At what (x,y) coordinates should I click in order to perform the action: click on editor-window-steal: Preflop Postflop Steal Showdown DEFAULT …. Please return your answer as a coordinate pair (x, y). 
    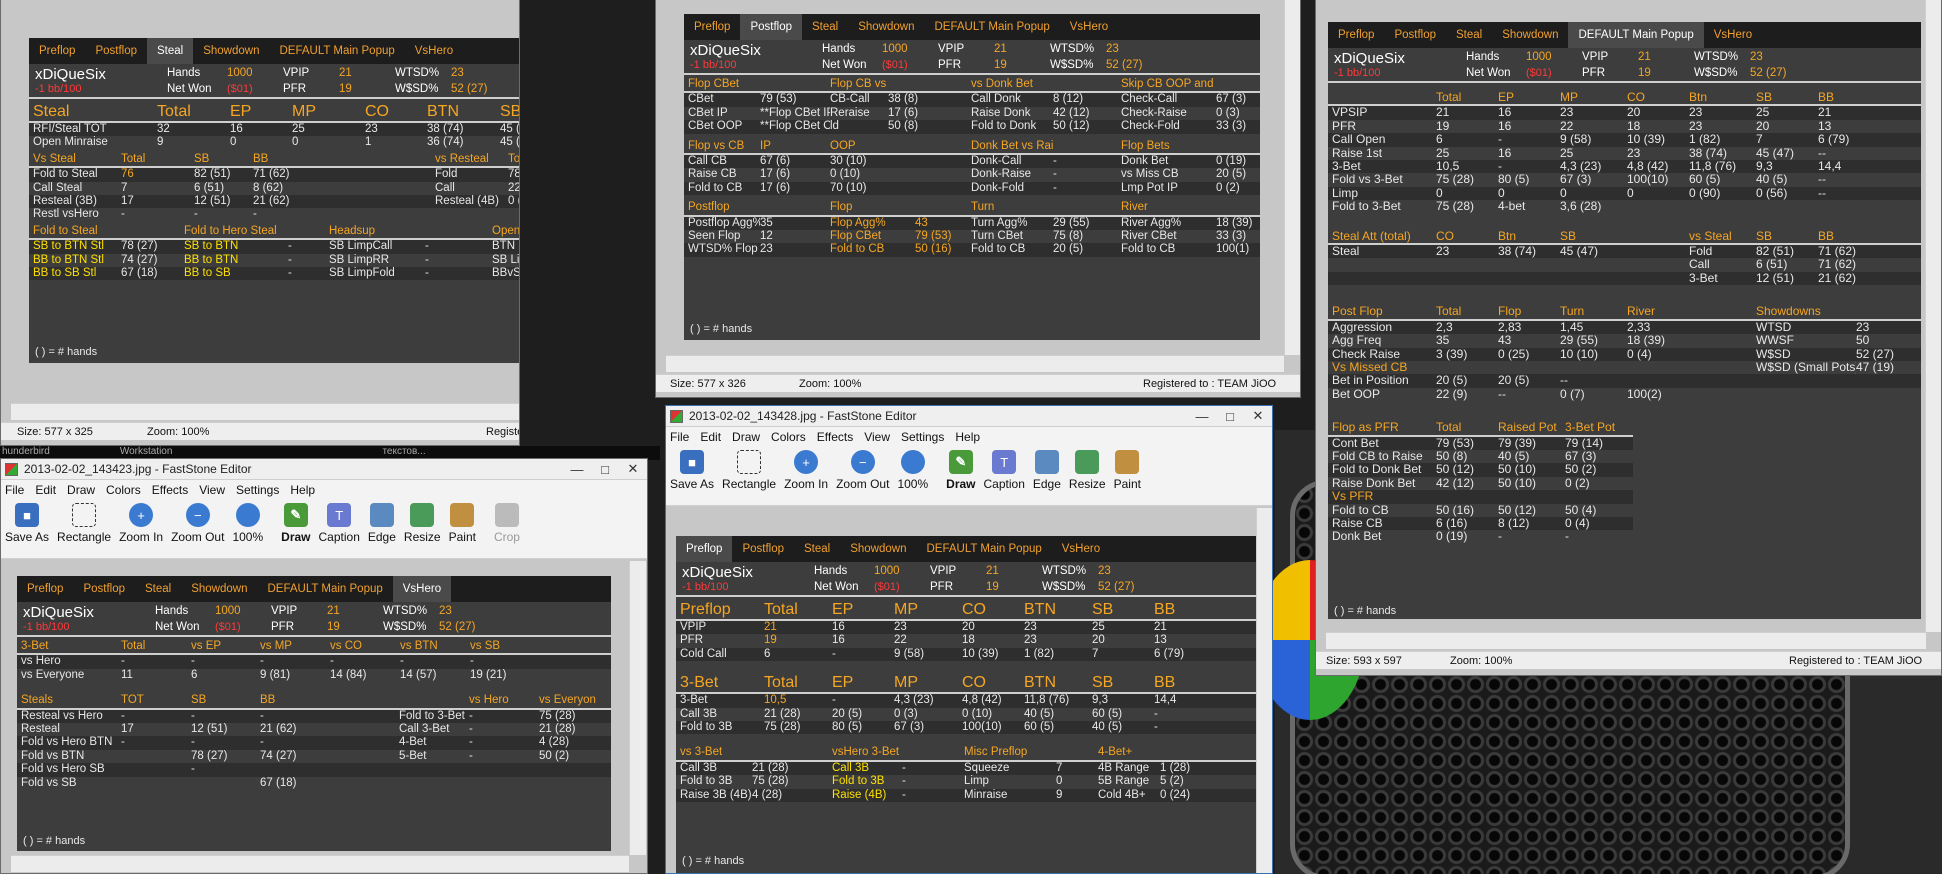
    Looking at the image, I should click on (260, 223).